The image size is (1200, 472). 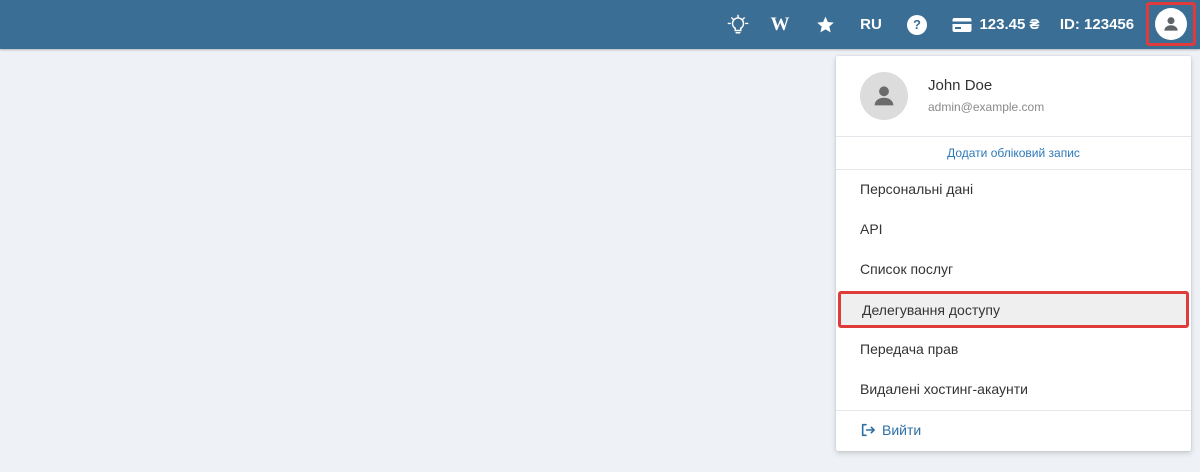 What do you see at coordinates (1013, 153) in the screenshot?
I see `add-account-link: Додати обліковий запис` at bounding box center [1013, 153].